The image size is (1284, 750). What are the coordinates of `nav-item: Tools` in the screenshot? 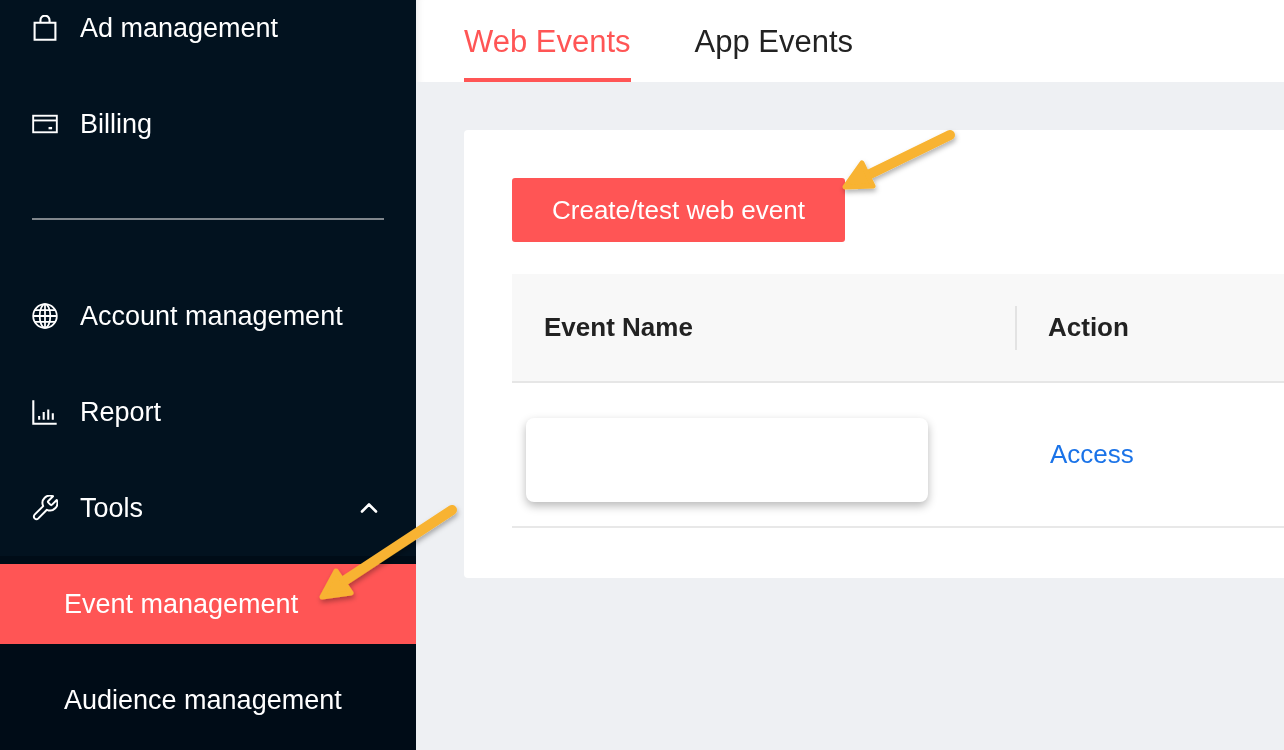 It's located at (208, 508).